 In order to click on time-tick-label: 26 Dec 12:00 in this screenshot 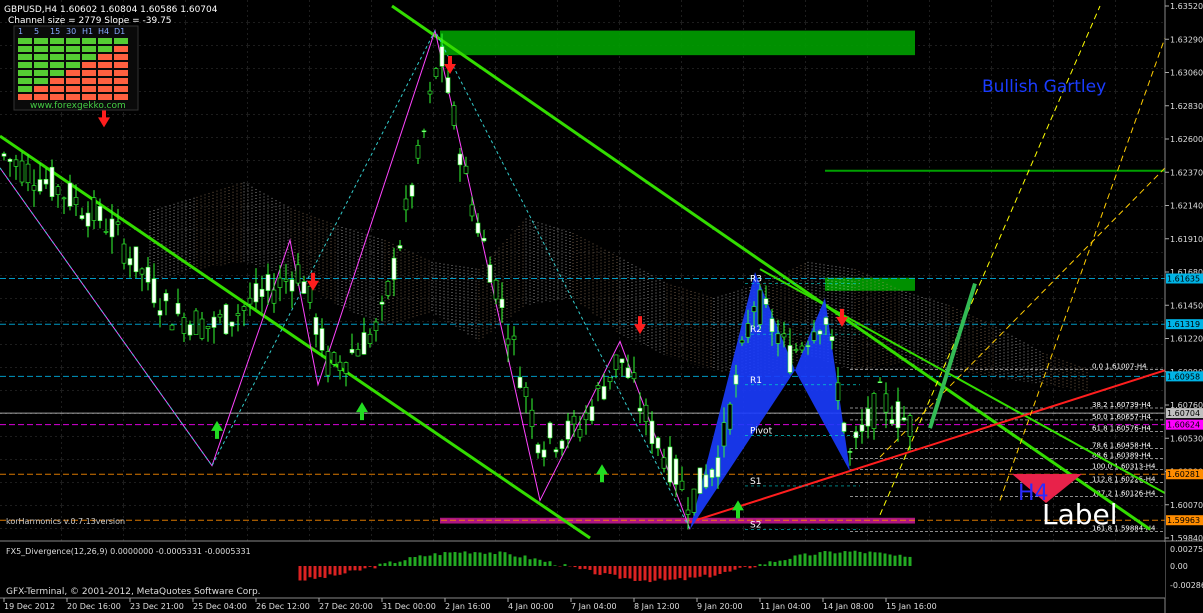, I will do `click(283, 606)`.